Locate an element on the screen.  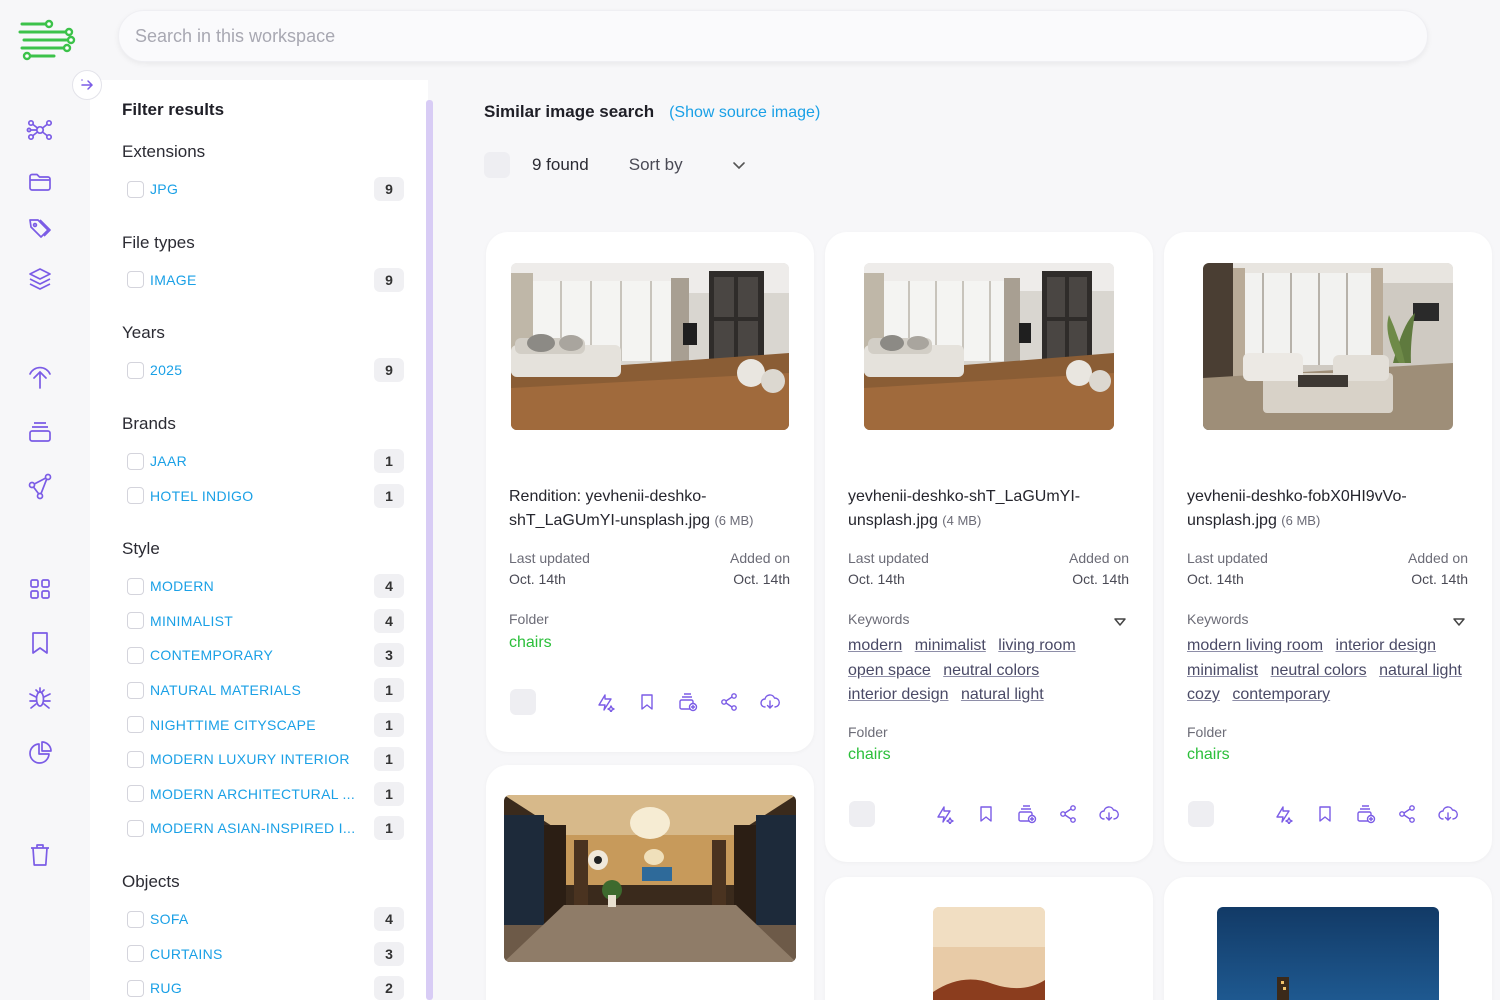
filter-option: MODERN LUXURY INTERIOR 1 is located at coordinates (263, 759).